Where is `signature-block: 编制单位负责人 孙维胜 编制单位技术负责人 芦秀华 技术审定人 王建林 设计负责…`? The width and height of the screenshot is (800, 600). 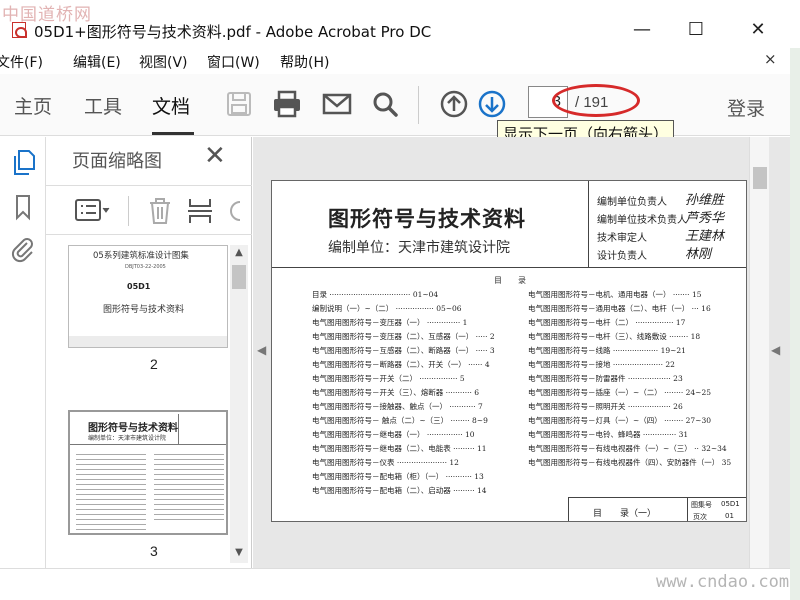
signature-block: 编制单位负责人 孙维胜 编制单位技术负责人 芦秀华 技术审定人 王建林 设计负责… is located at coordinates (667, 224).